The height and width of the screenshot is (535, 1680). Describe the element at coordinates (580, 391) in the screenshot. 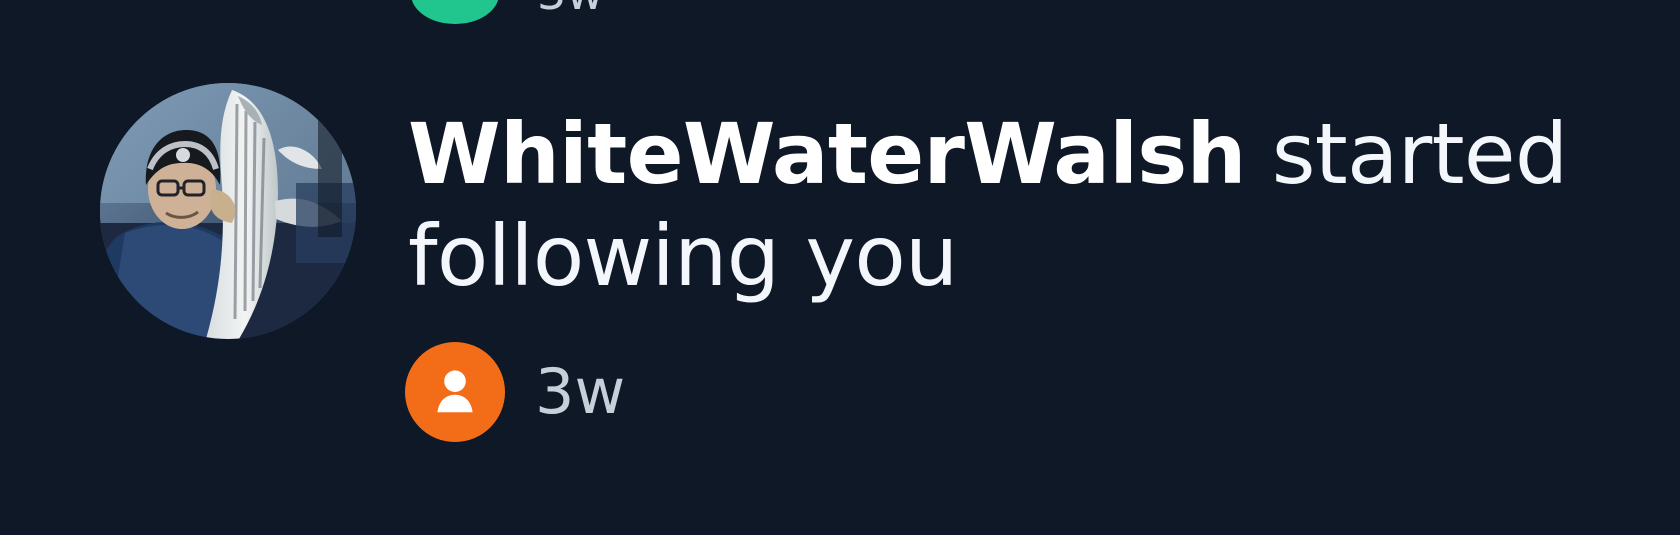

I see `notification-time: 3w` at that location.